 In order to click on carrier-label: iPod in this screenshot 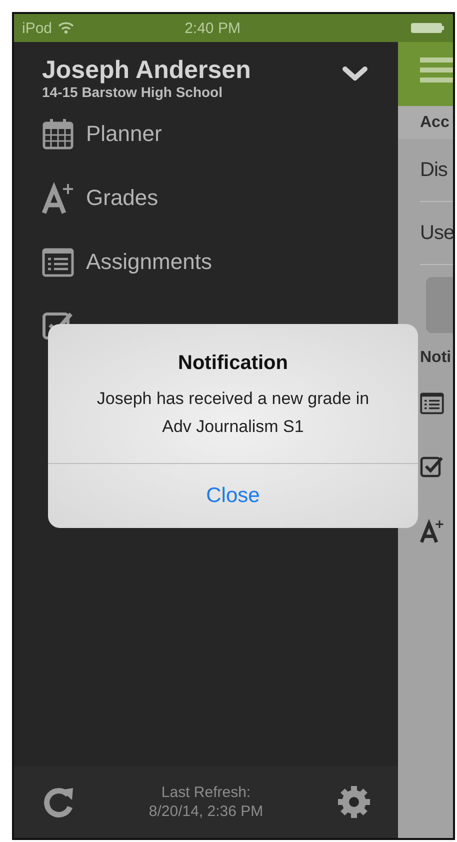, I will do `click(37, 28)`.